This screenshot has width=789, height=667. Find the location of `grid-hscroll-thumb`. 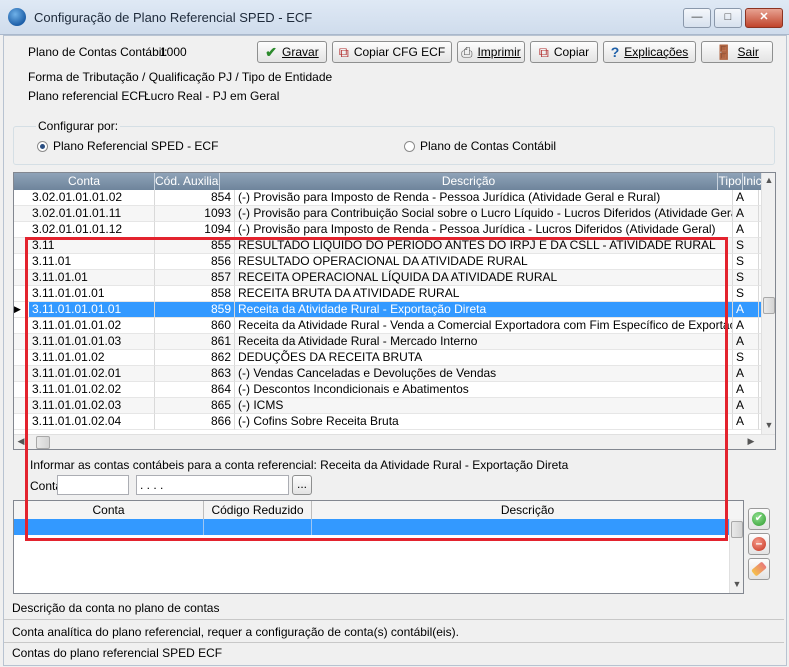

grid-hscroll-thumb is located at coordinates (43, 442).